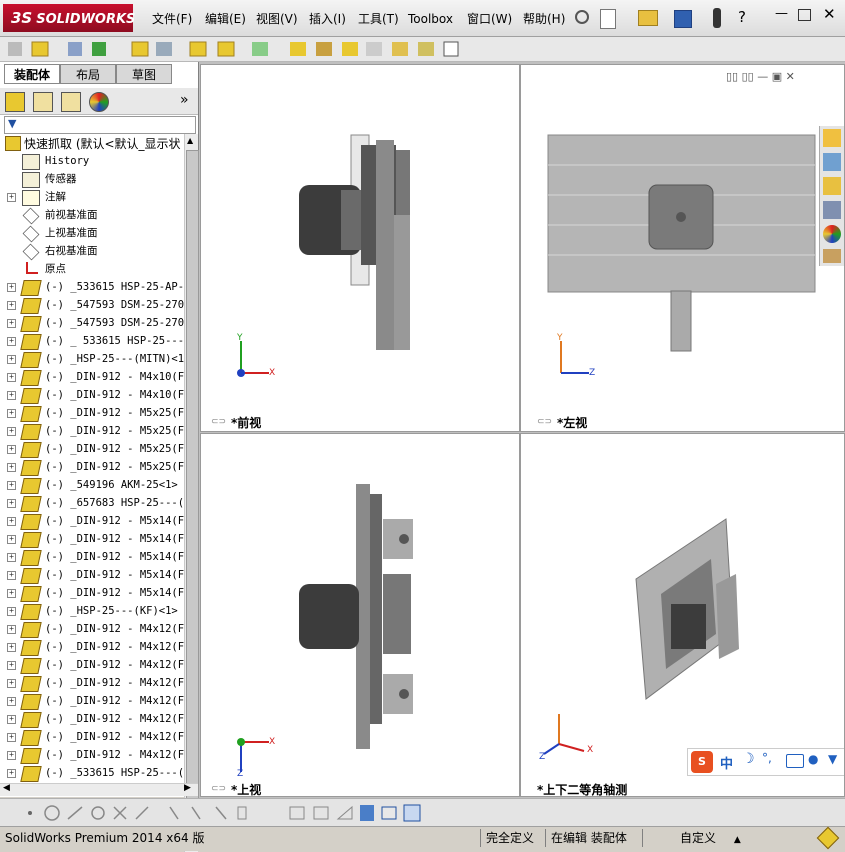 The height and width of the screenshot is (852, 845). Describe the element at coordinates (378, 19) in the screenshot. I see `menu-tools: 工具(T)` at that location.